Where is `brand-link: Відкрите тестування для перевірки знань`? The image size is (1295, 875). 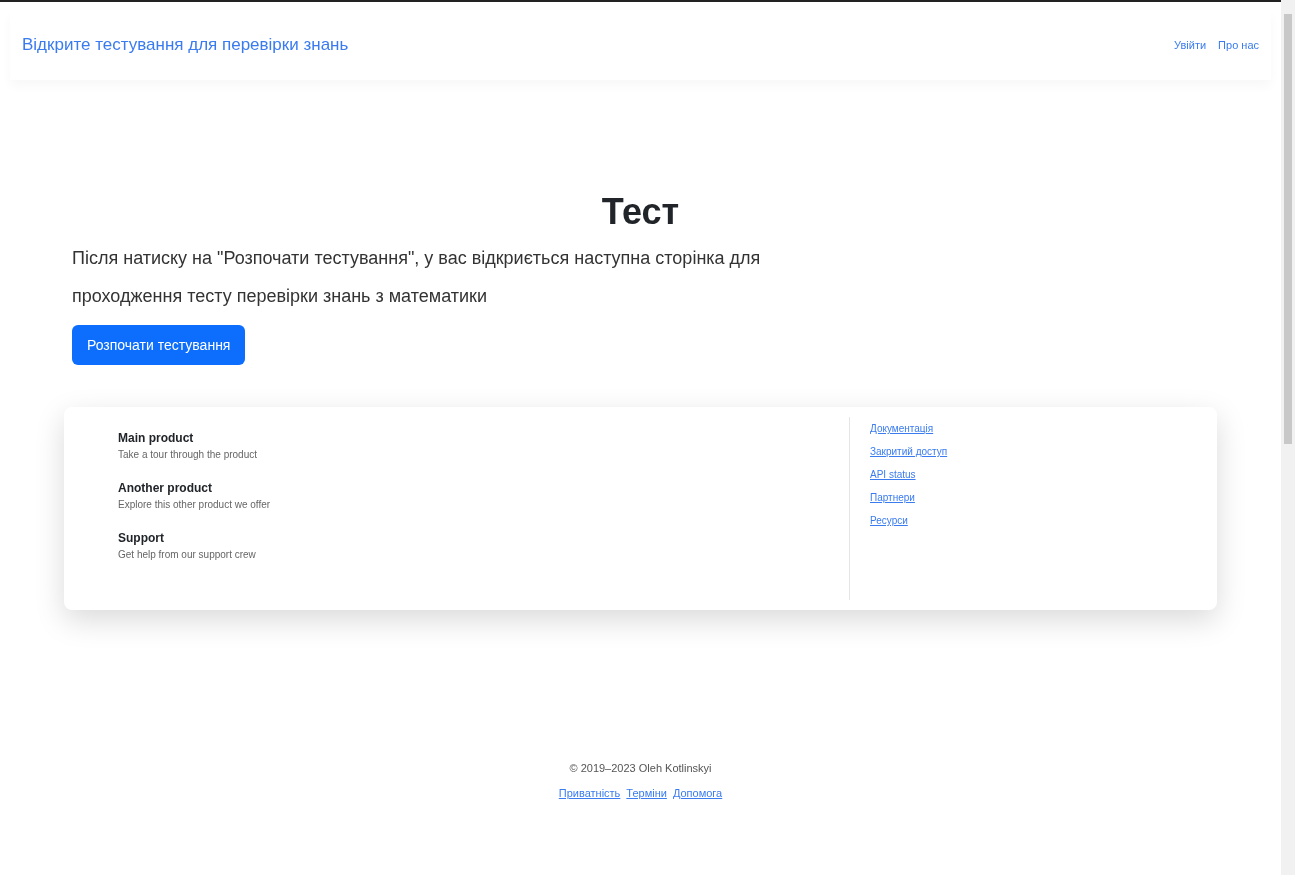 brand-link: Відкрите тестування для перевірки знань is located at coordinates (185, 45).